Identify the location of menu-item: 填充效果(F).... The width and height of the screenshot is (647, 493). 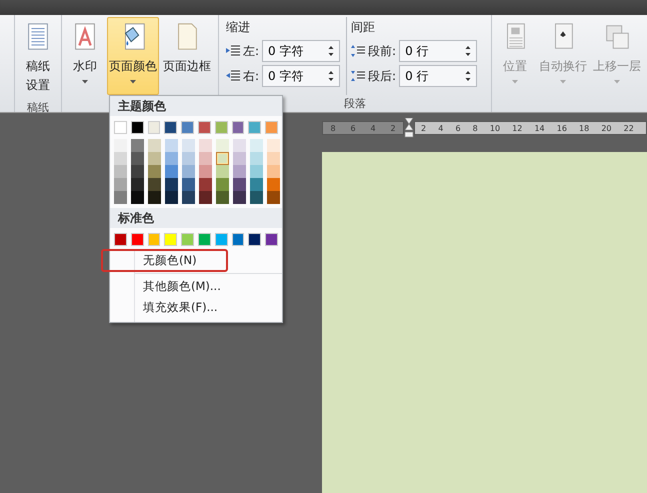
(208, 307).